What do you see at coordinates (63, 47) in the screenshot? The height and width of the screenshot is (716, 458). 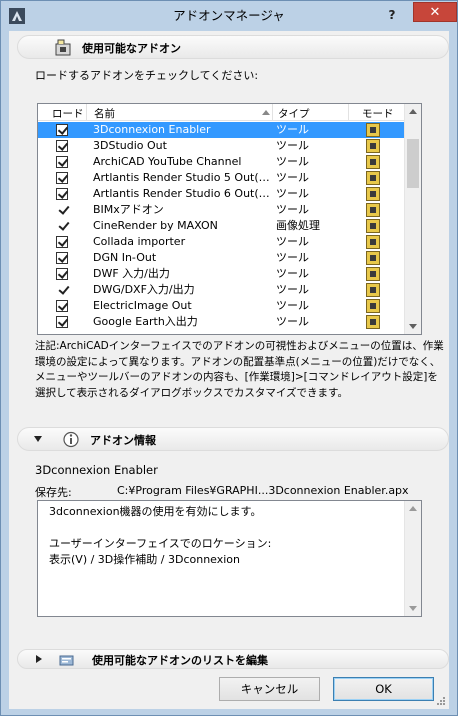 I see `addon-folder-icon` at bounding box center [63, 47].